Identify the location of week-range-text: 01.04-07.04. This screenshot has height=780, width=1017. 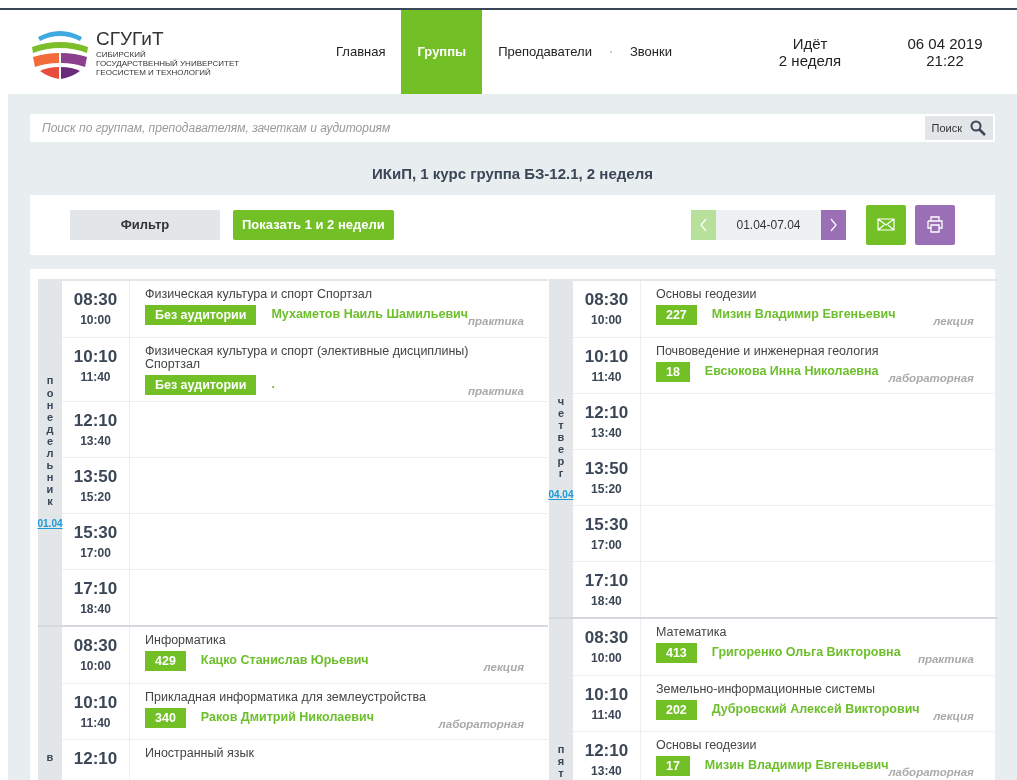
(768, 224).